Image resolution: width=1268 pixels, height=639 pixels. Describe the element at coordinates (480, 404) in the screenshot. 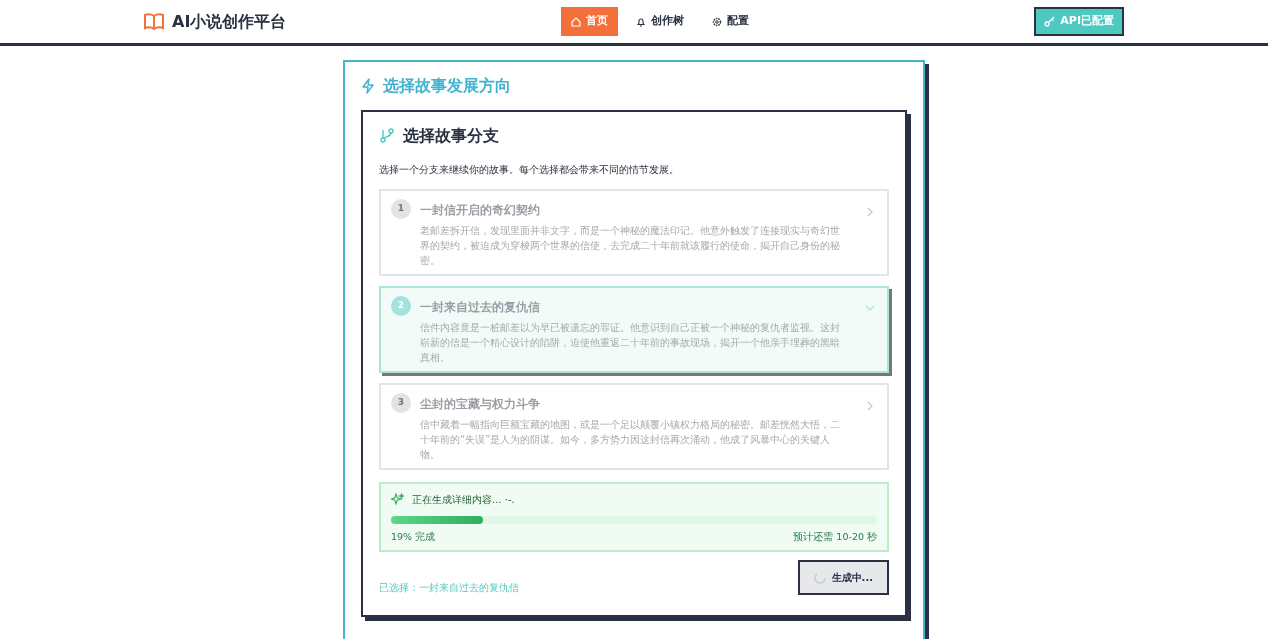

I see `option-title: 尘封的宝藏与权力斗争` at that location.